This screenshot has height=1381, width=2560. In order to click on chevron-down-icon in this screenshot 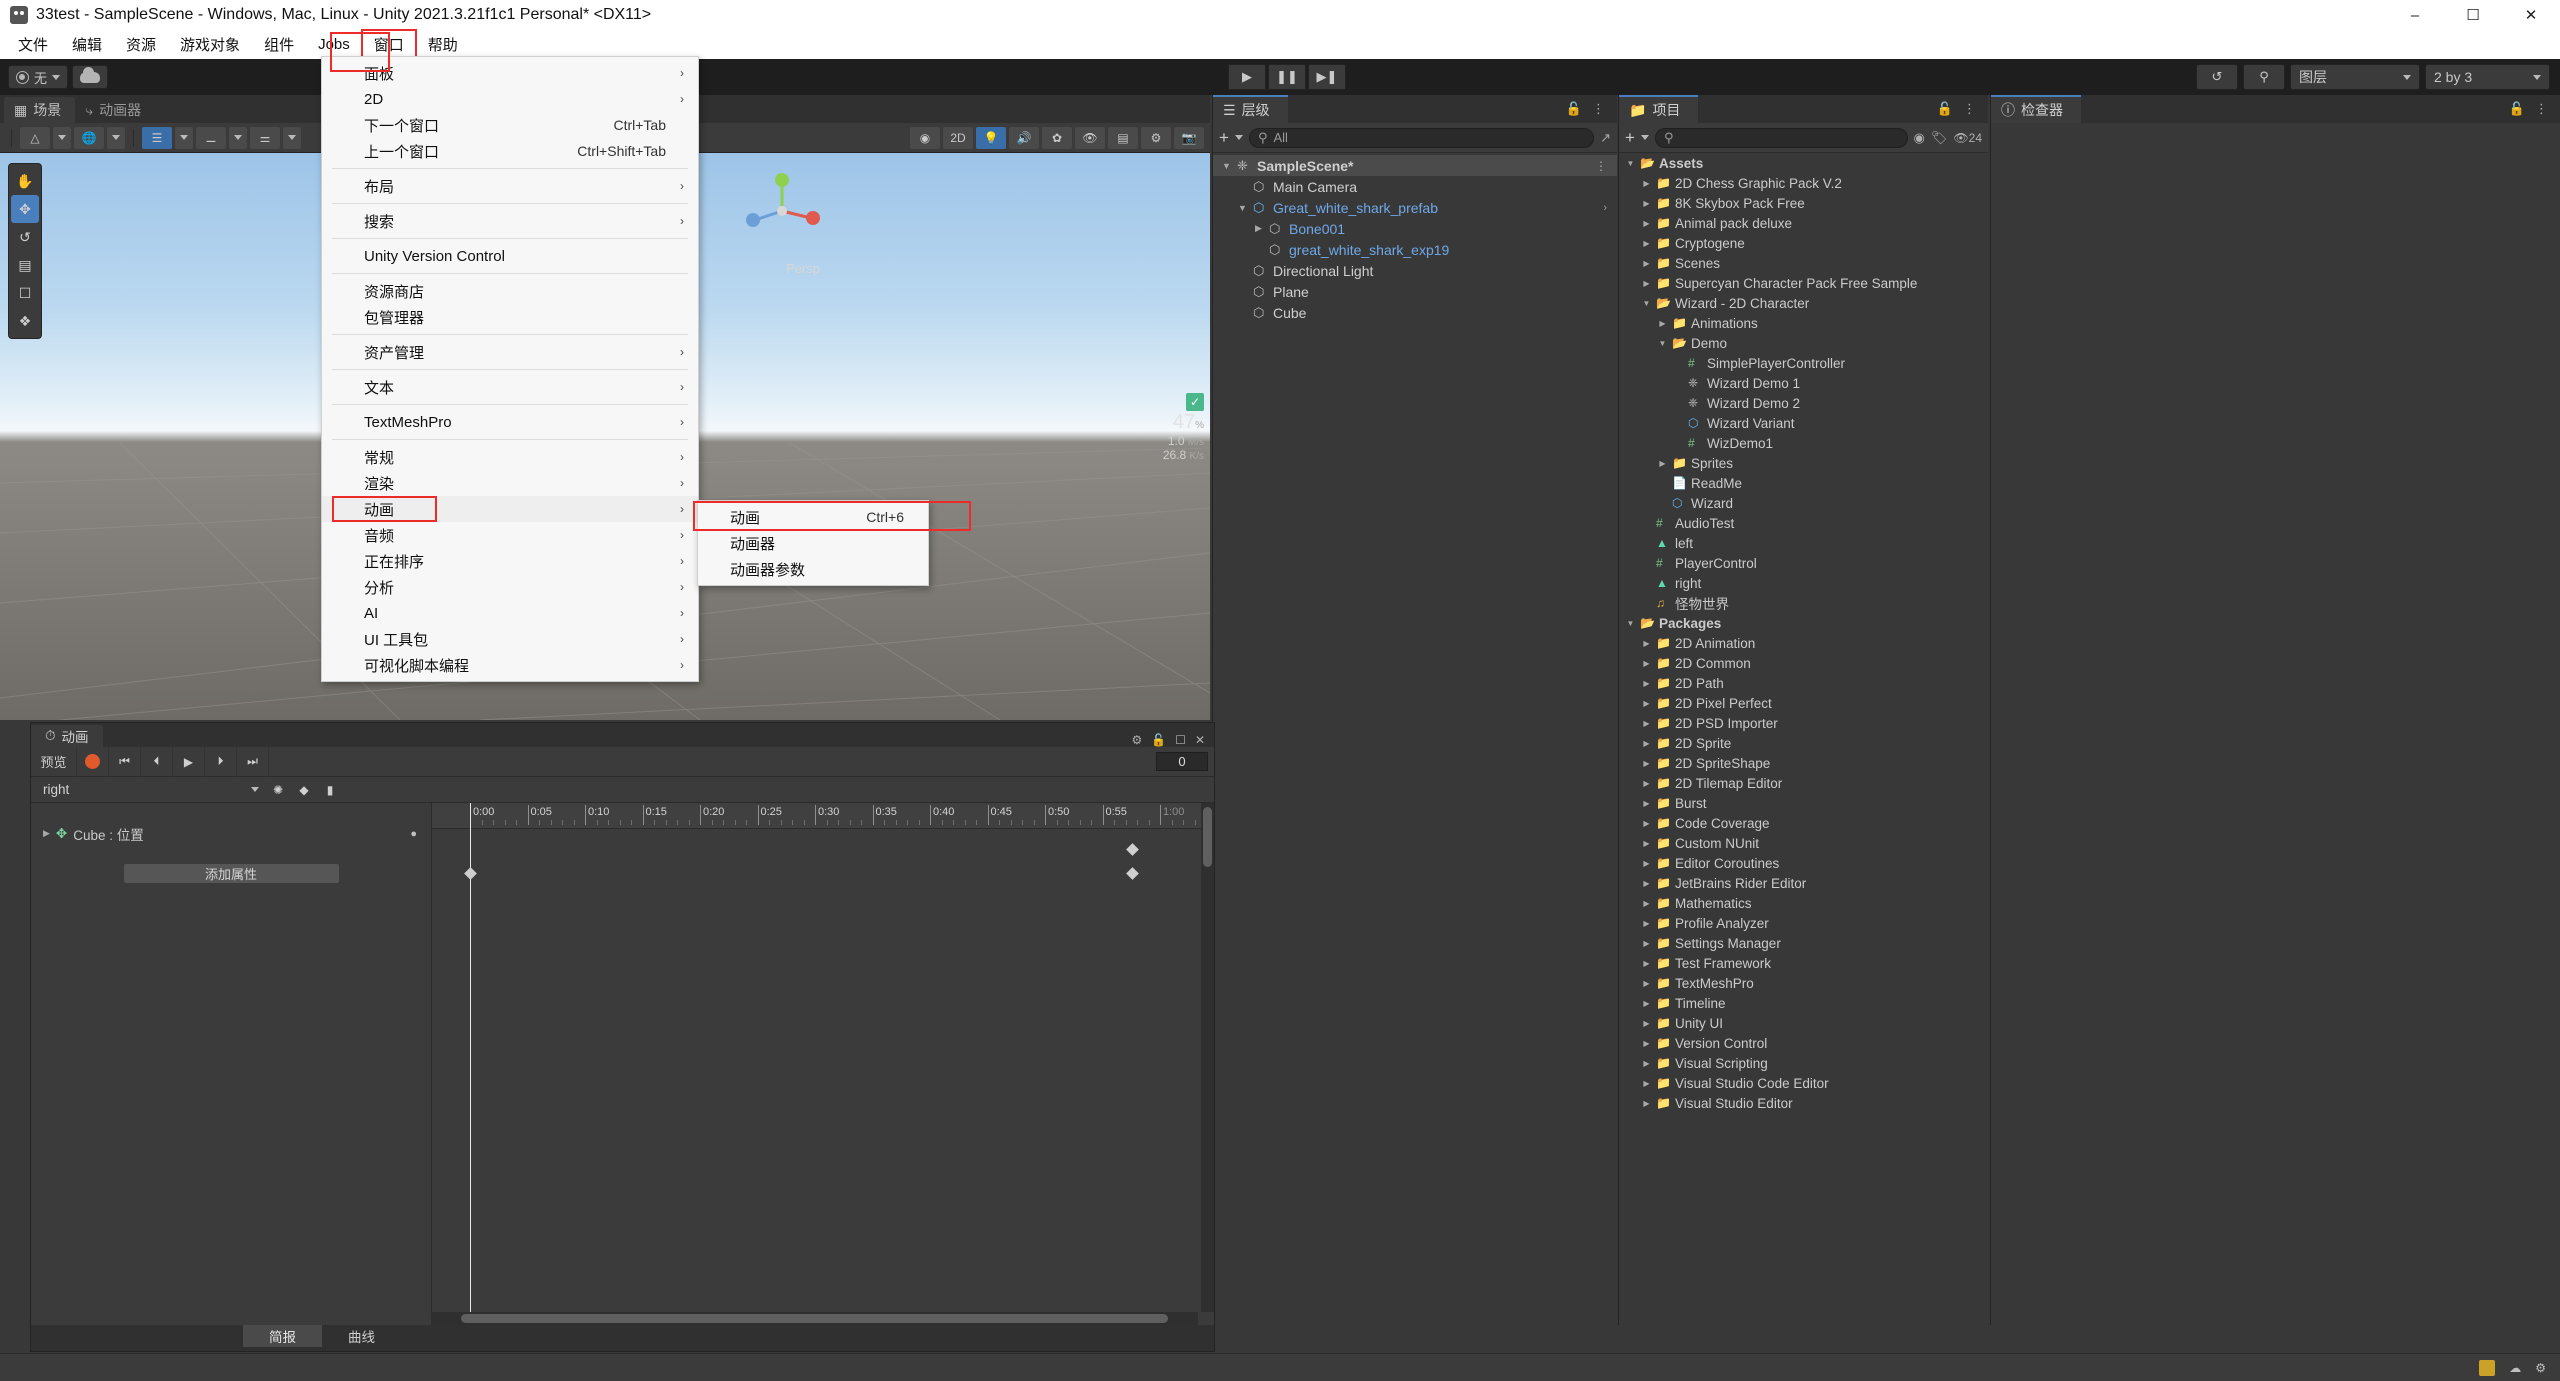, I will do `click(1644, 137)`.